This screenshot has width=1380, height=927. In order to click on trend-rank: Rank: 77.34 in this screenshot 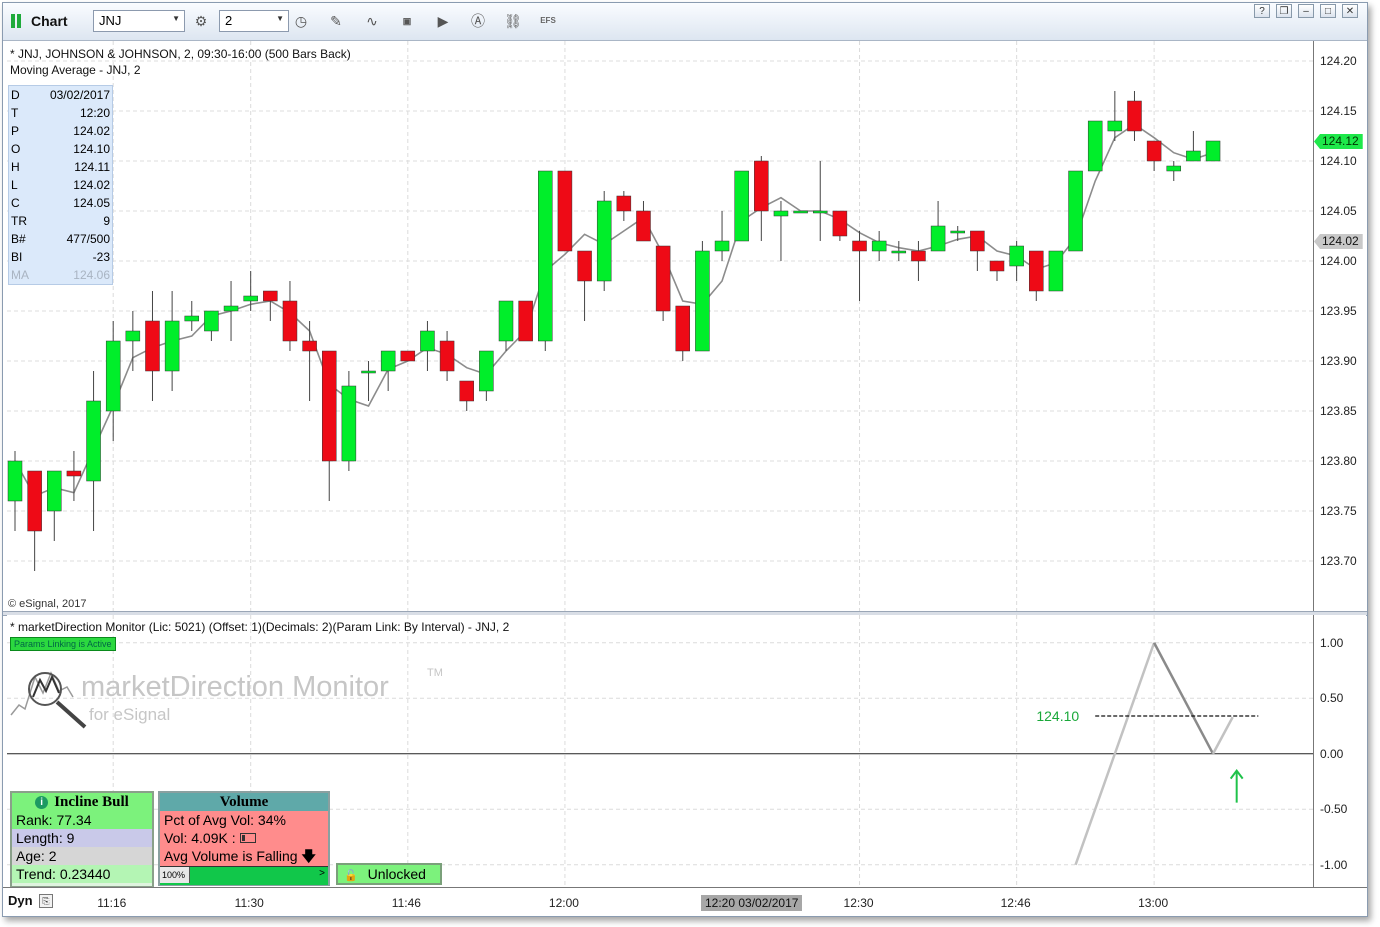, I will do `click(82, 820)`.